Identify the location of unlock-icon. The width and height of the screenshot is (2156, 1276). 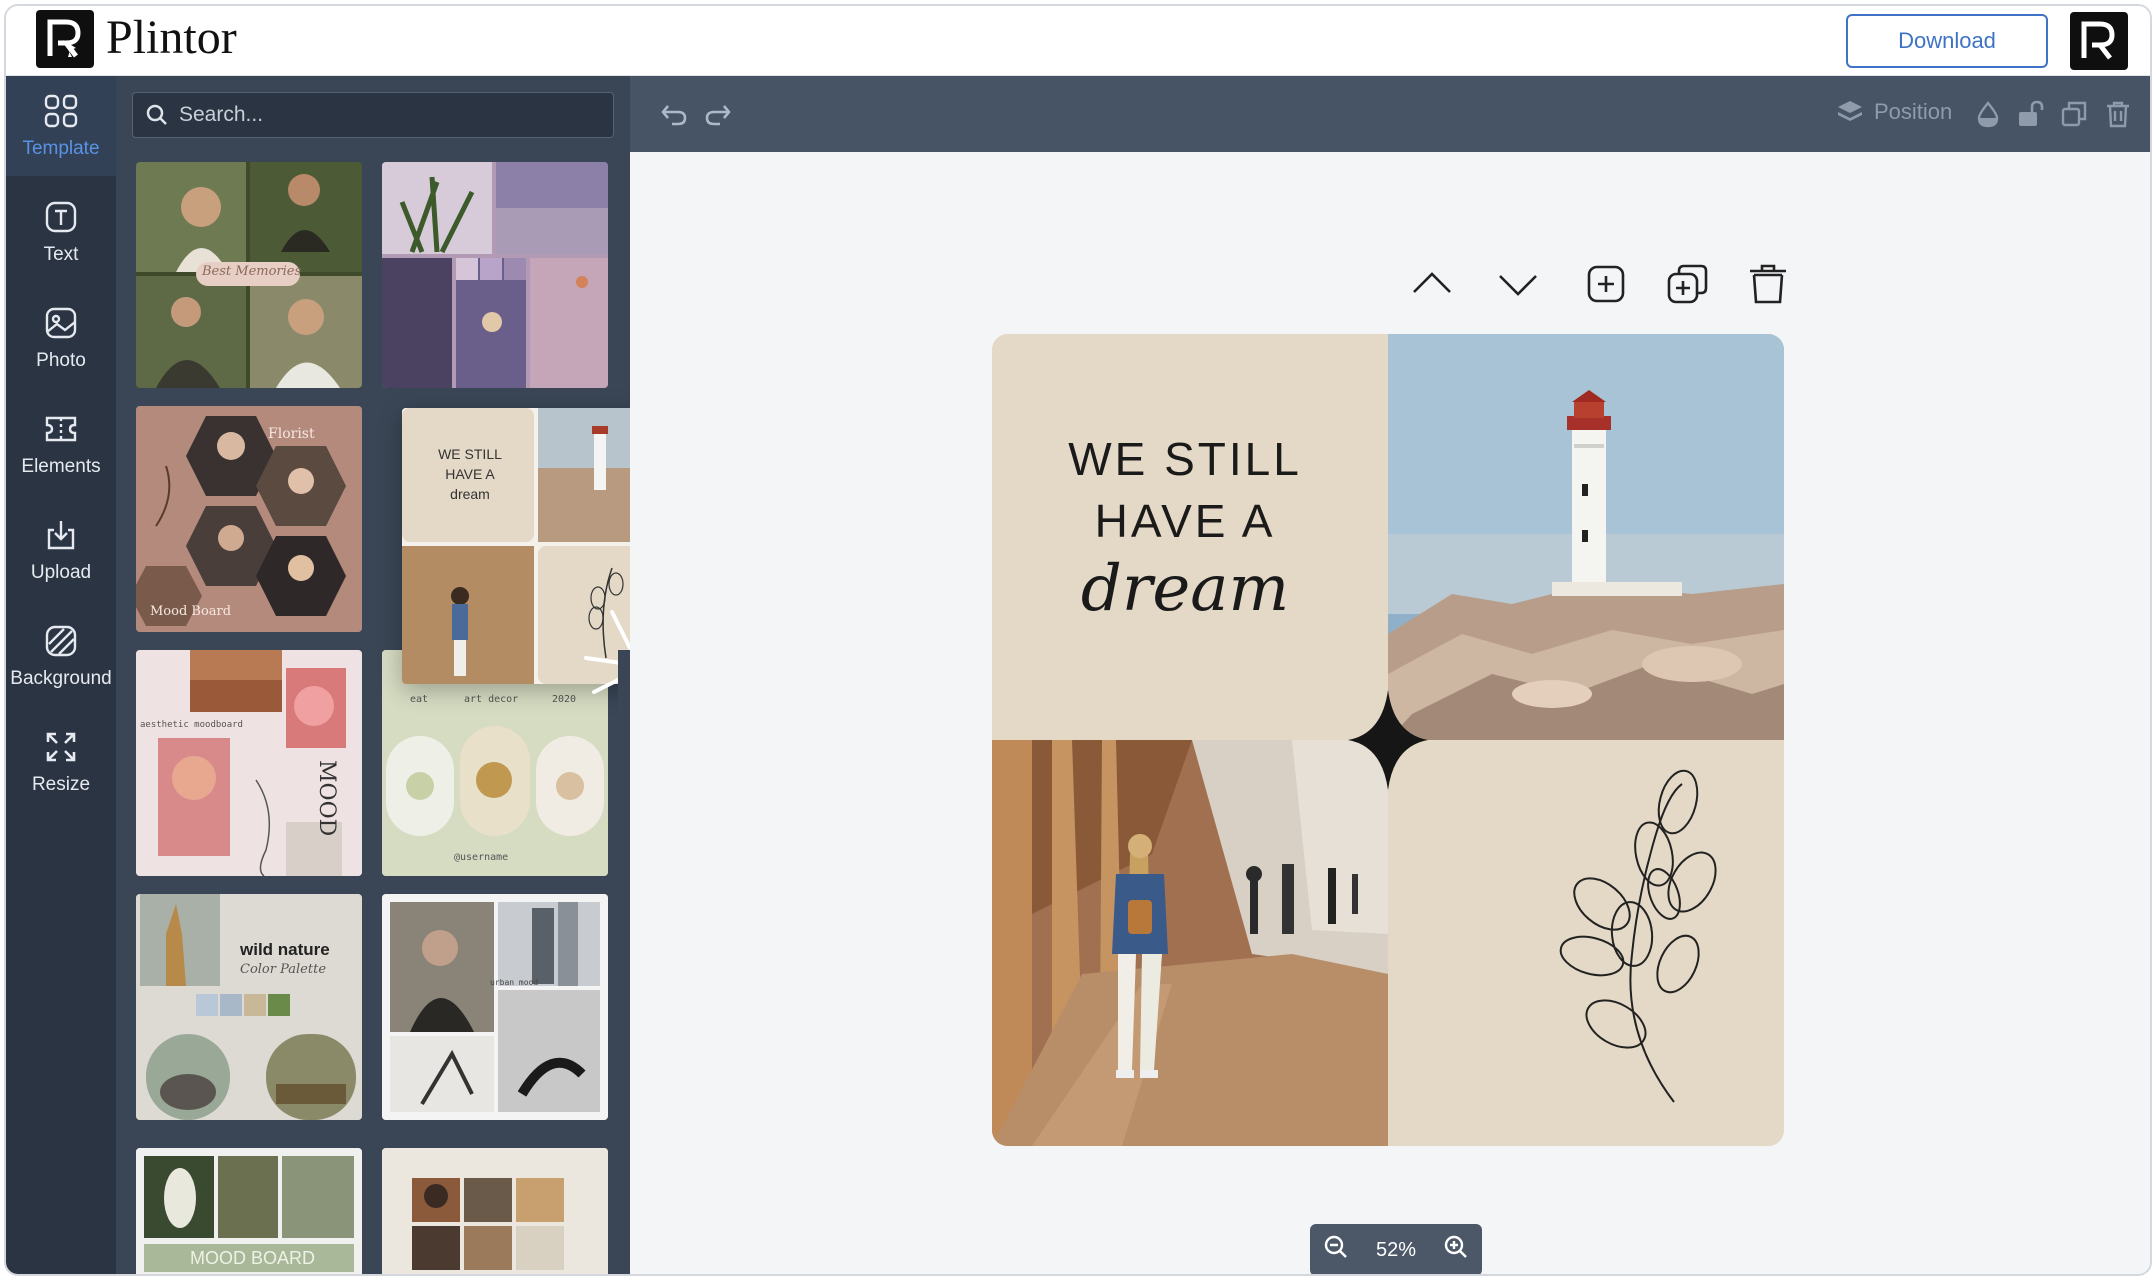
(2030, 114).